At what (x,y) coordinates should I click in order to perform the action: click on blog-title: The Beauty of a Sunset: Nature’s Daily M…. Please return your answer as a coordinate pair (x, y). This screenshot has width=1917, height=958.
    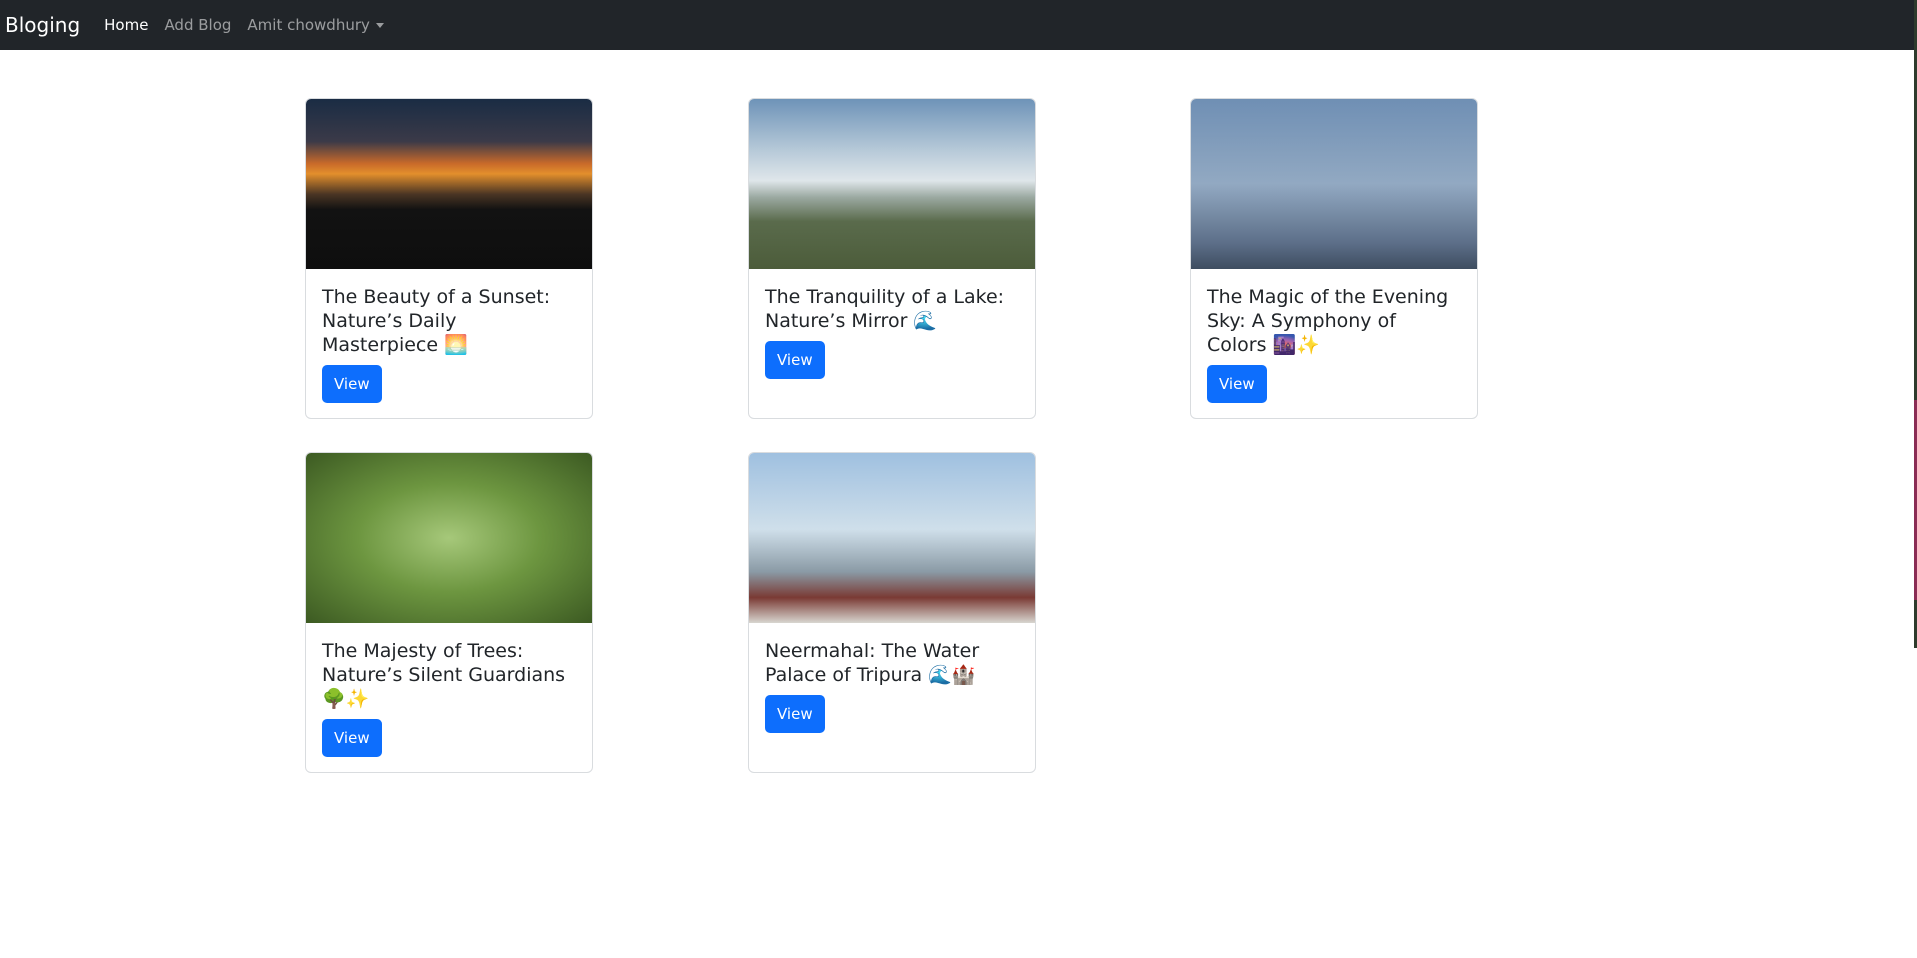
    Looking at the image, I should click on (436, 321).